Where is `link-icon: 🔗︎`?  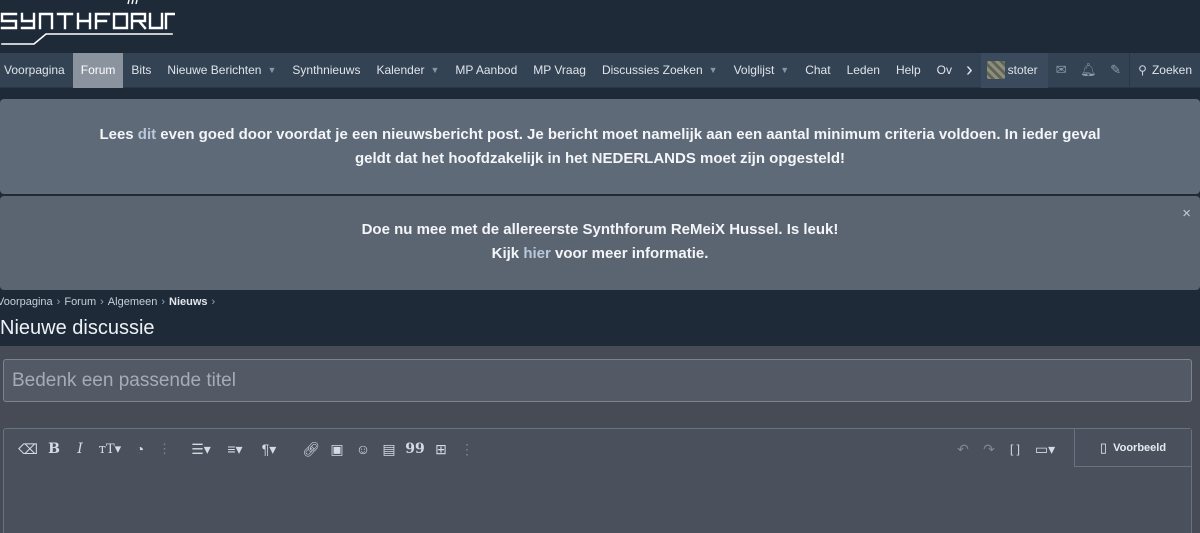 link-icon: 🔗︎ is located at coordinates (311, 449).